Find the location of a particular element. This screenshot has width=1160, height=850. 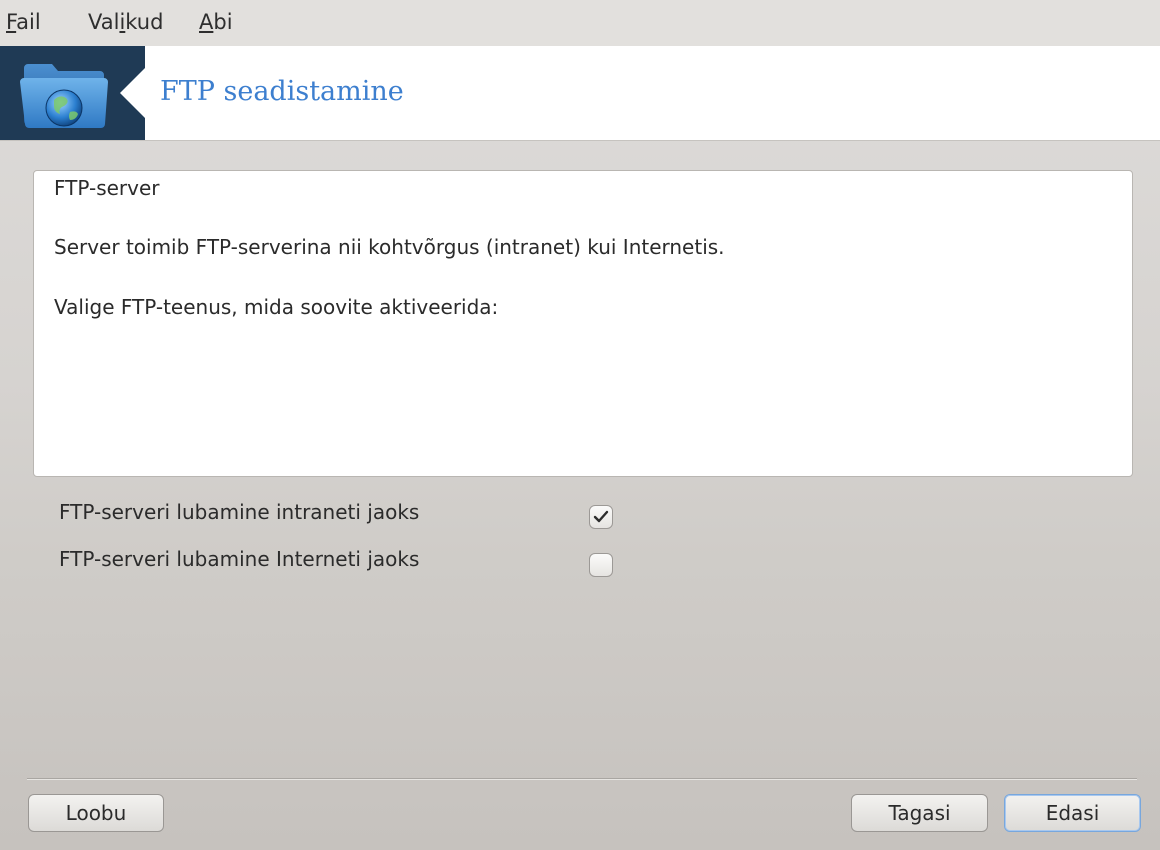

menu-bar: Fail Valikud Abi is located at coordinates (580, 23).